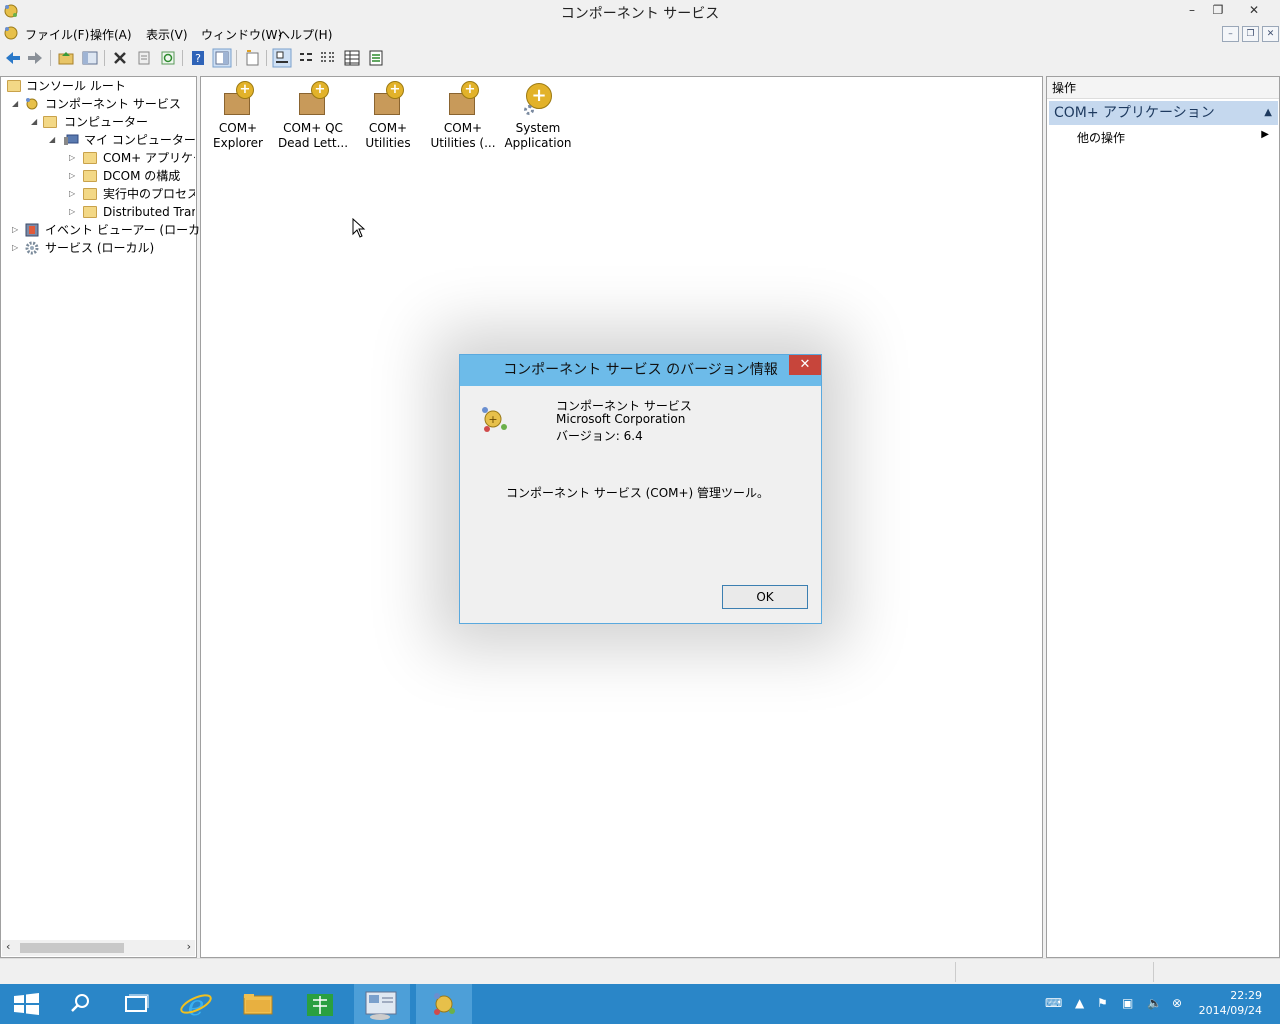 The image size is (1280, 1024). What do you see at coordinates (189, 946) in the screenshot?
I see `scroll-right-icon: ›` at bounding box center [189, 946].